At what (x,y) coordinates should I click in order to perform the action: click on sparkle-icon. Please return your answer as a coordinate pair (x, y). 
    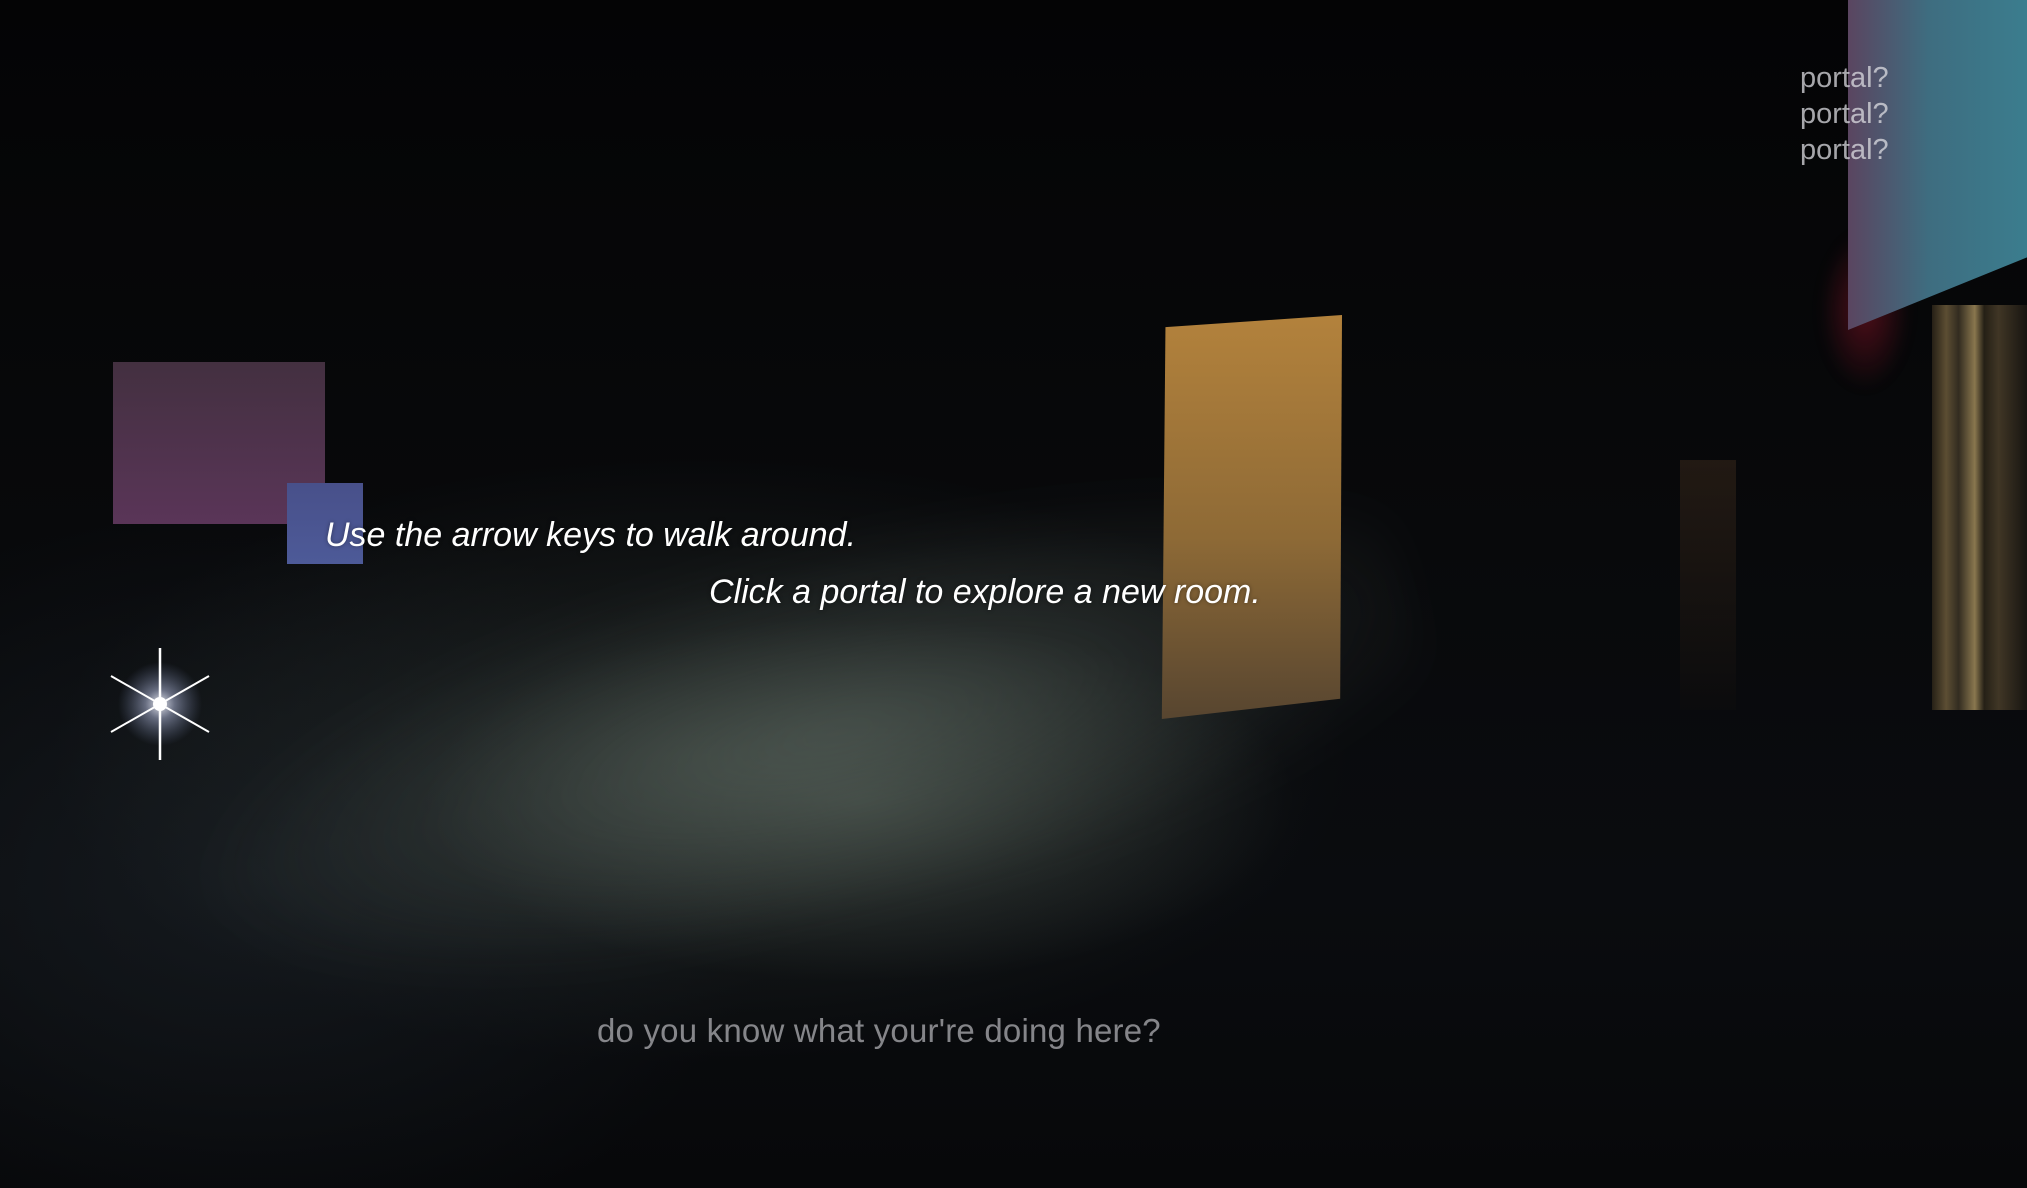
    Looking at the image, I should click on (160, 704).